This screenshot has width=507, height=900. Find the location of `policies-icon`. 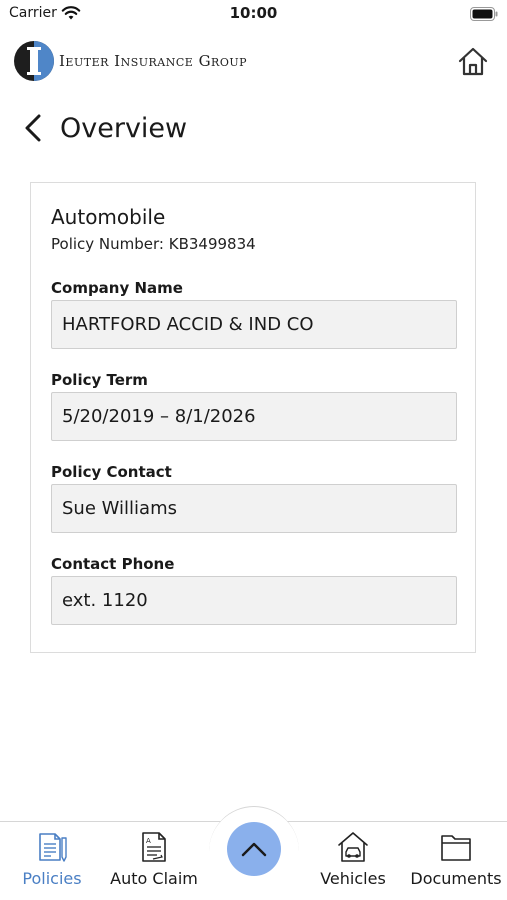

policies-icon is located at coordinates (53, 847).